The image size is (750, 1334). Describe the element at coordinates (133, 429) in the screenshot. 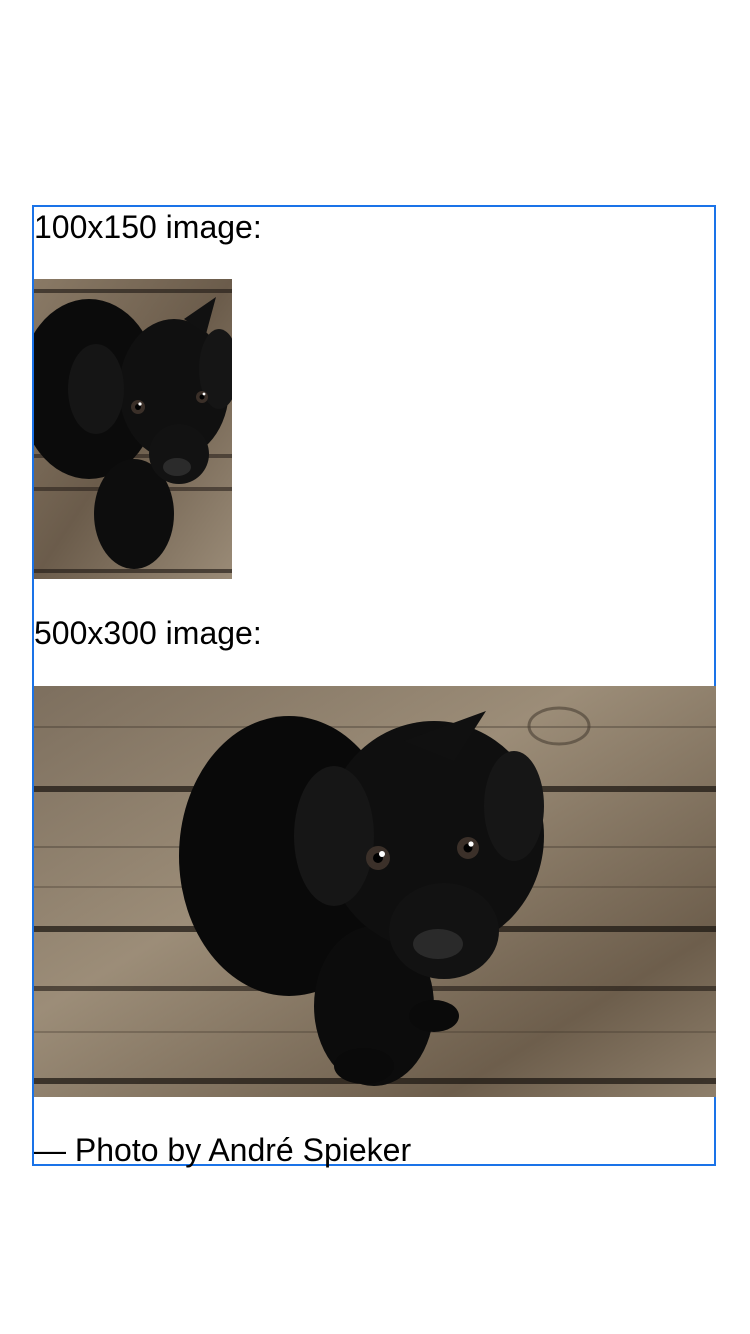

I see `small-puppy-image` at that location.